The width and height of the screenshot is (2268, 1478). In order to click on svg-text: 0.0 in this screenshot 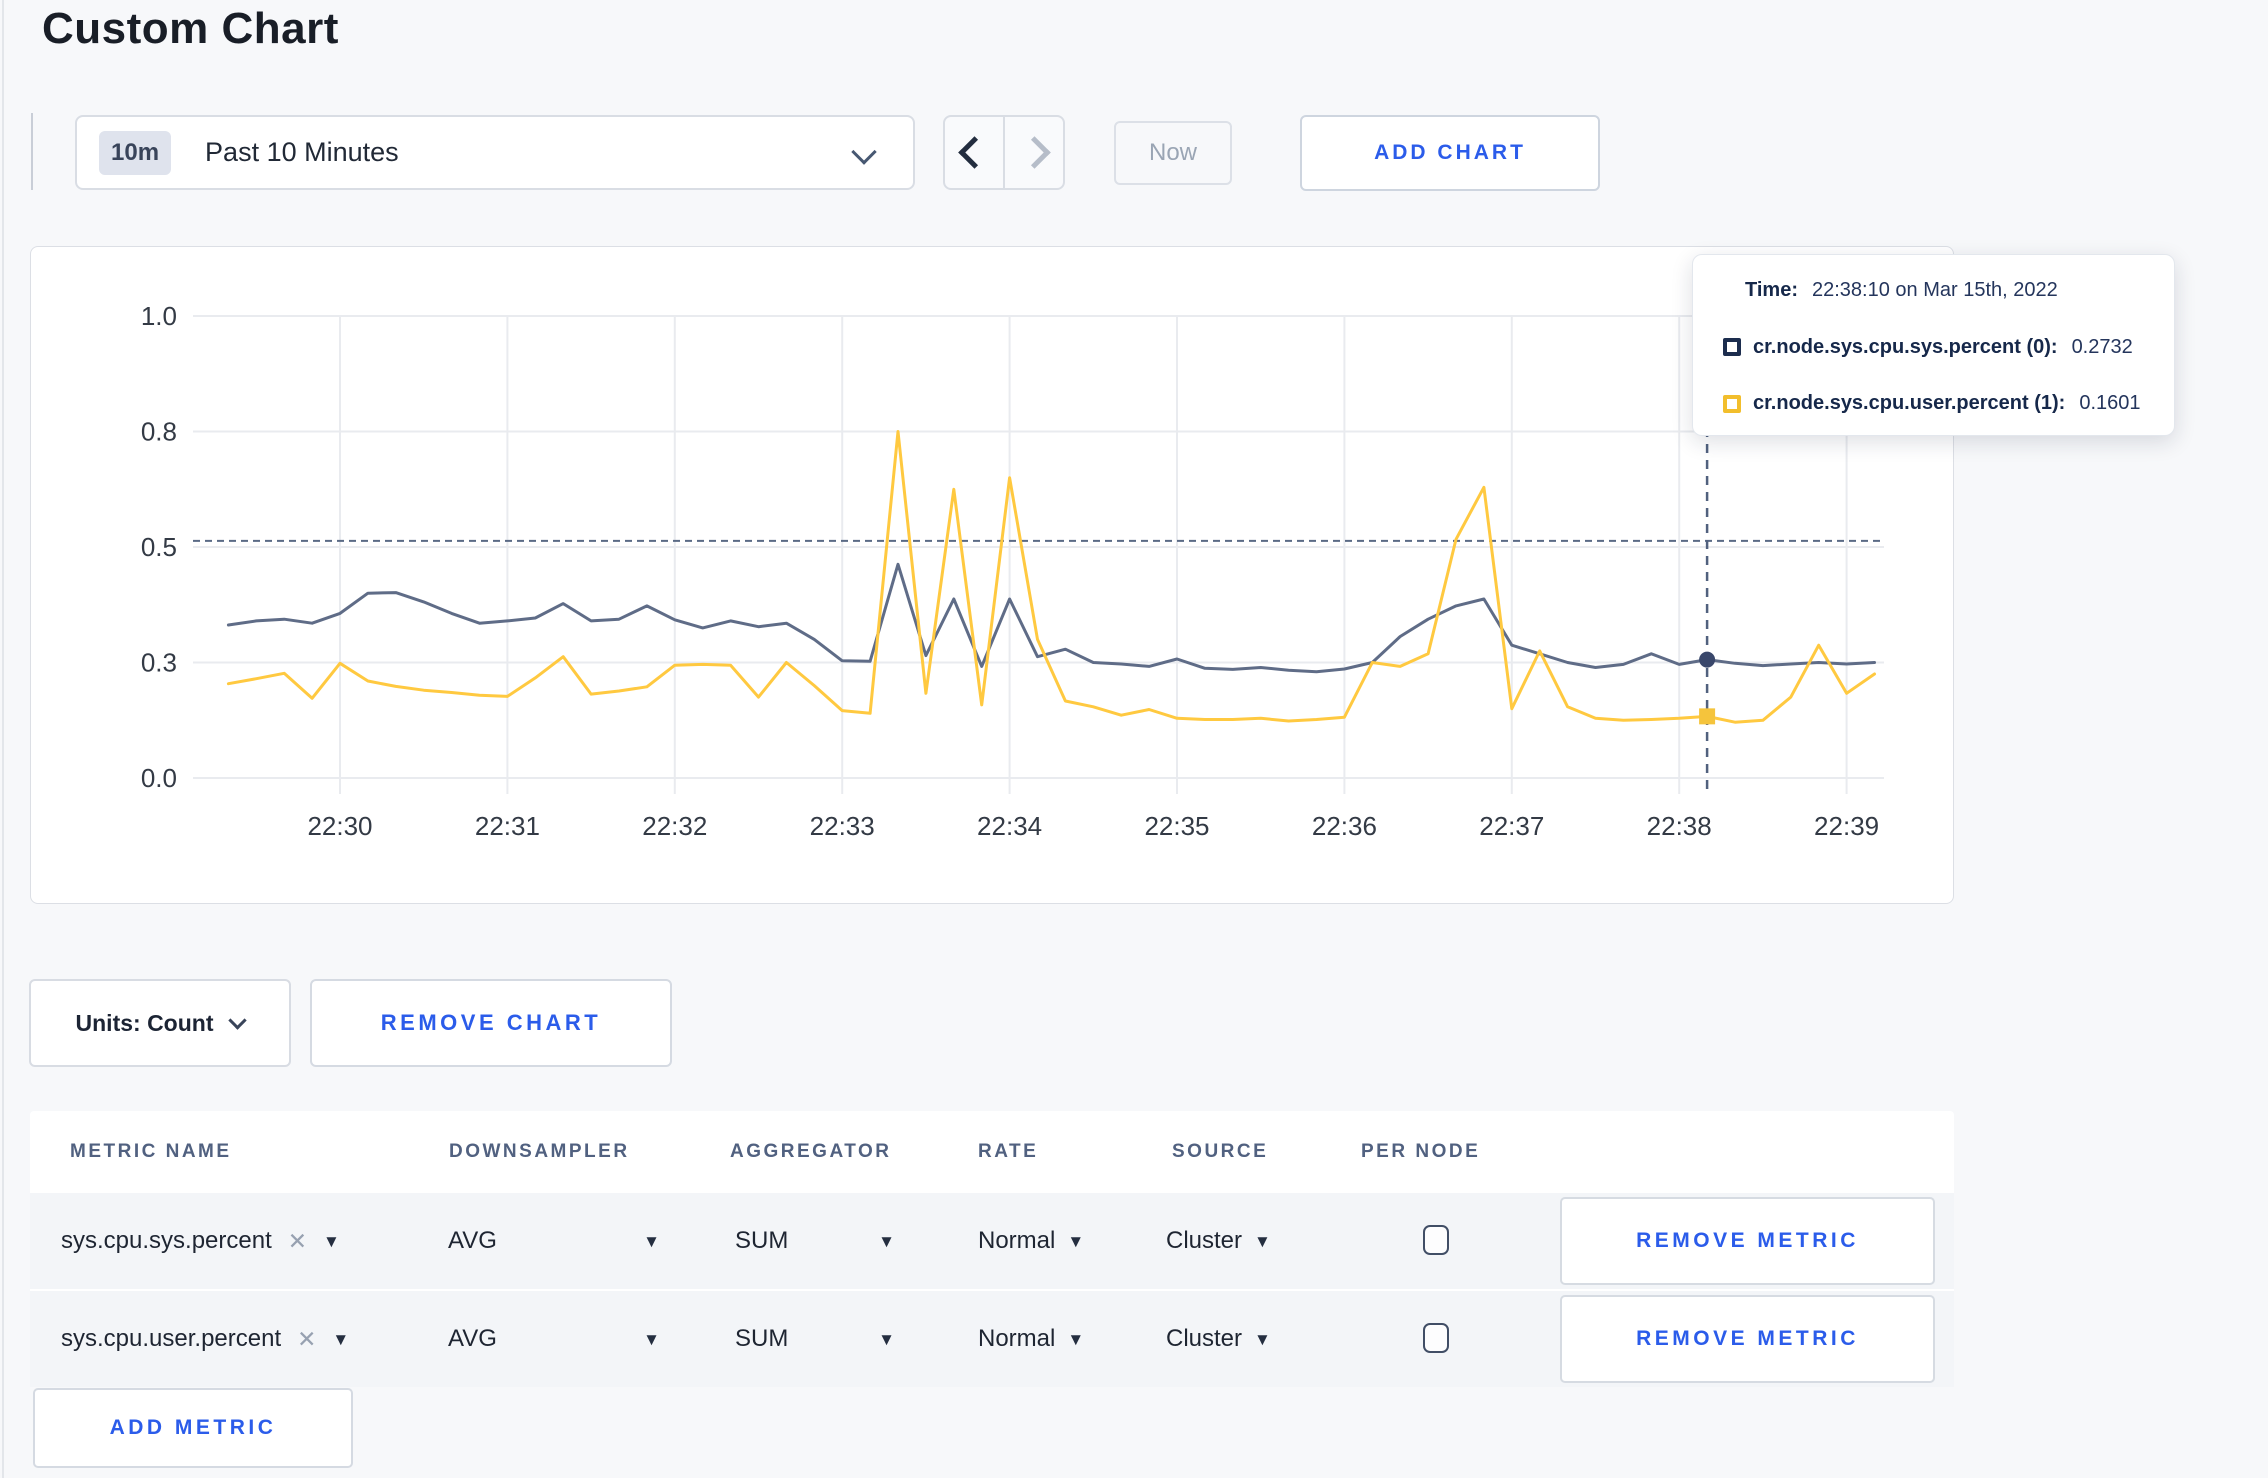, I will do `click(159, 778)`.